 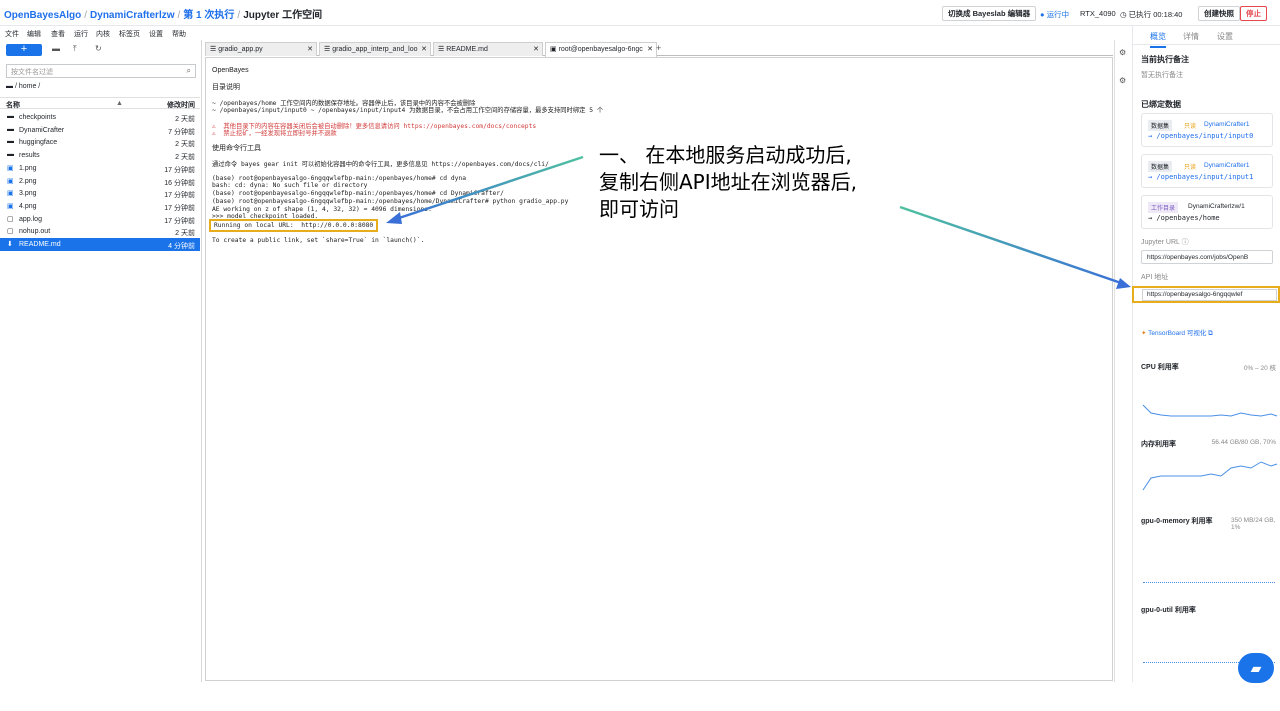 I want to click on current-path: ▬ / home /, so click(x=23, y=86).